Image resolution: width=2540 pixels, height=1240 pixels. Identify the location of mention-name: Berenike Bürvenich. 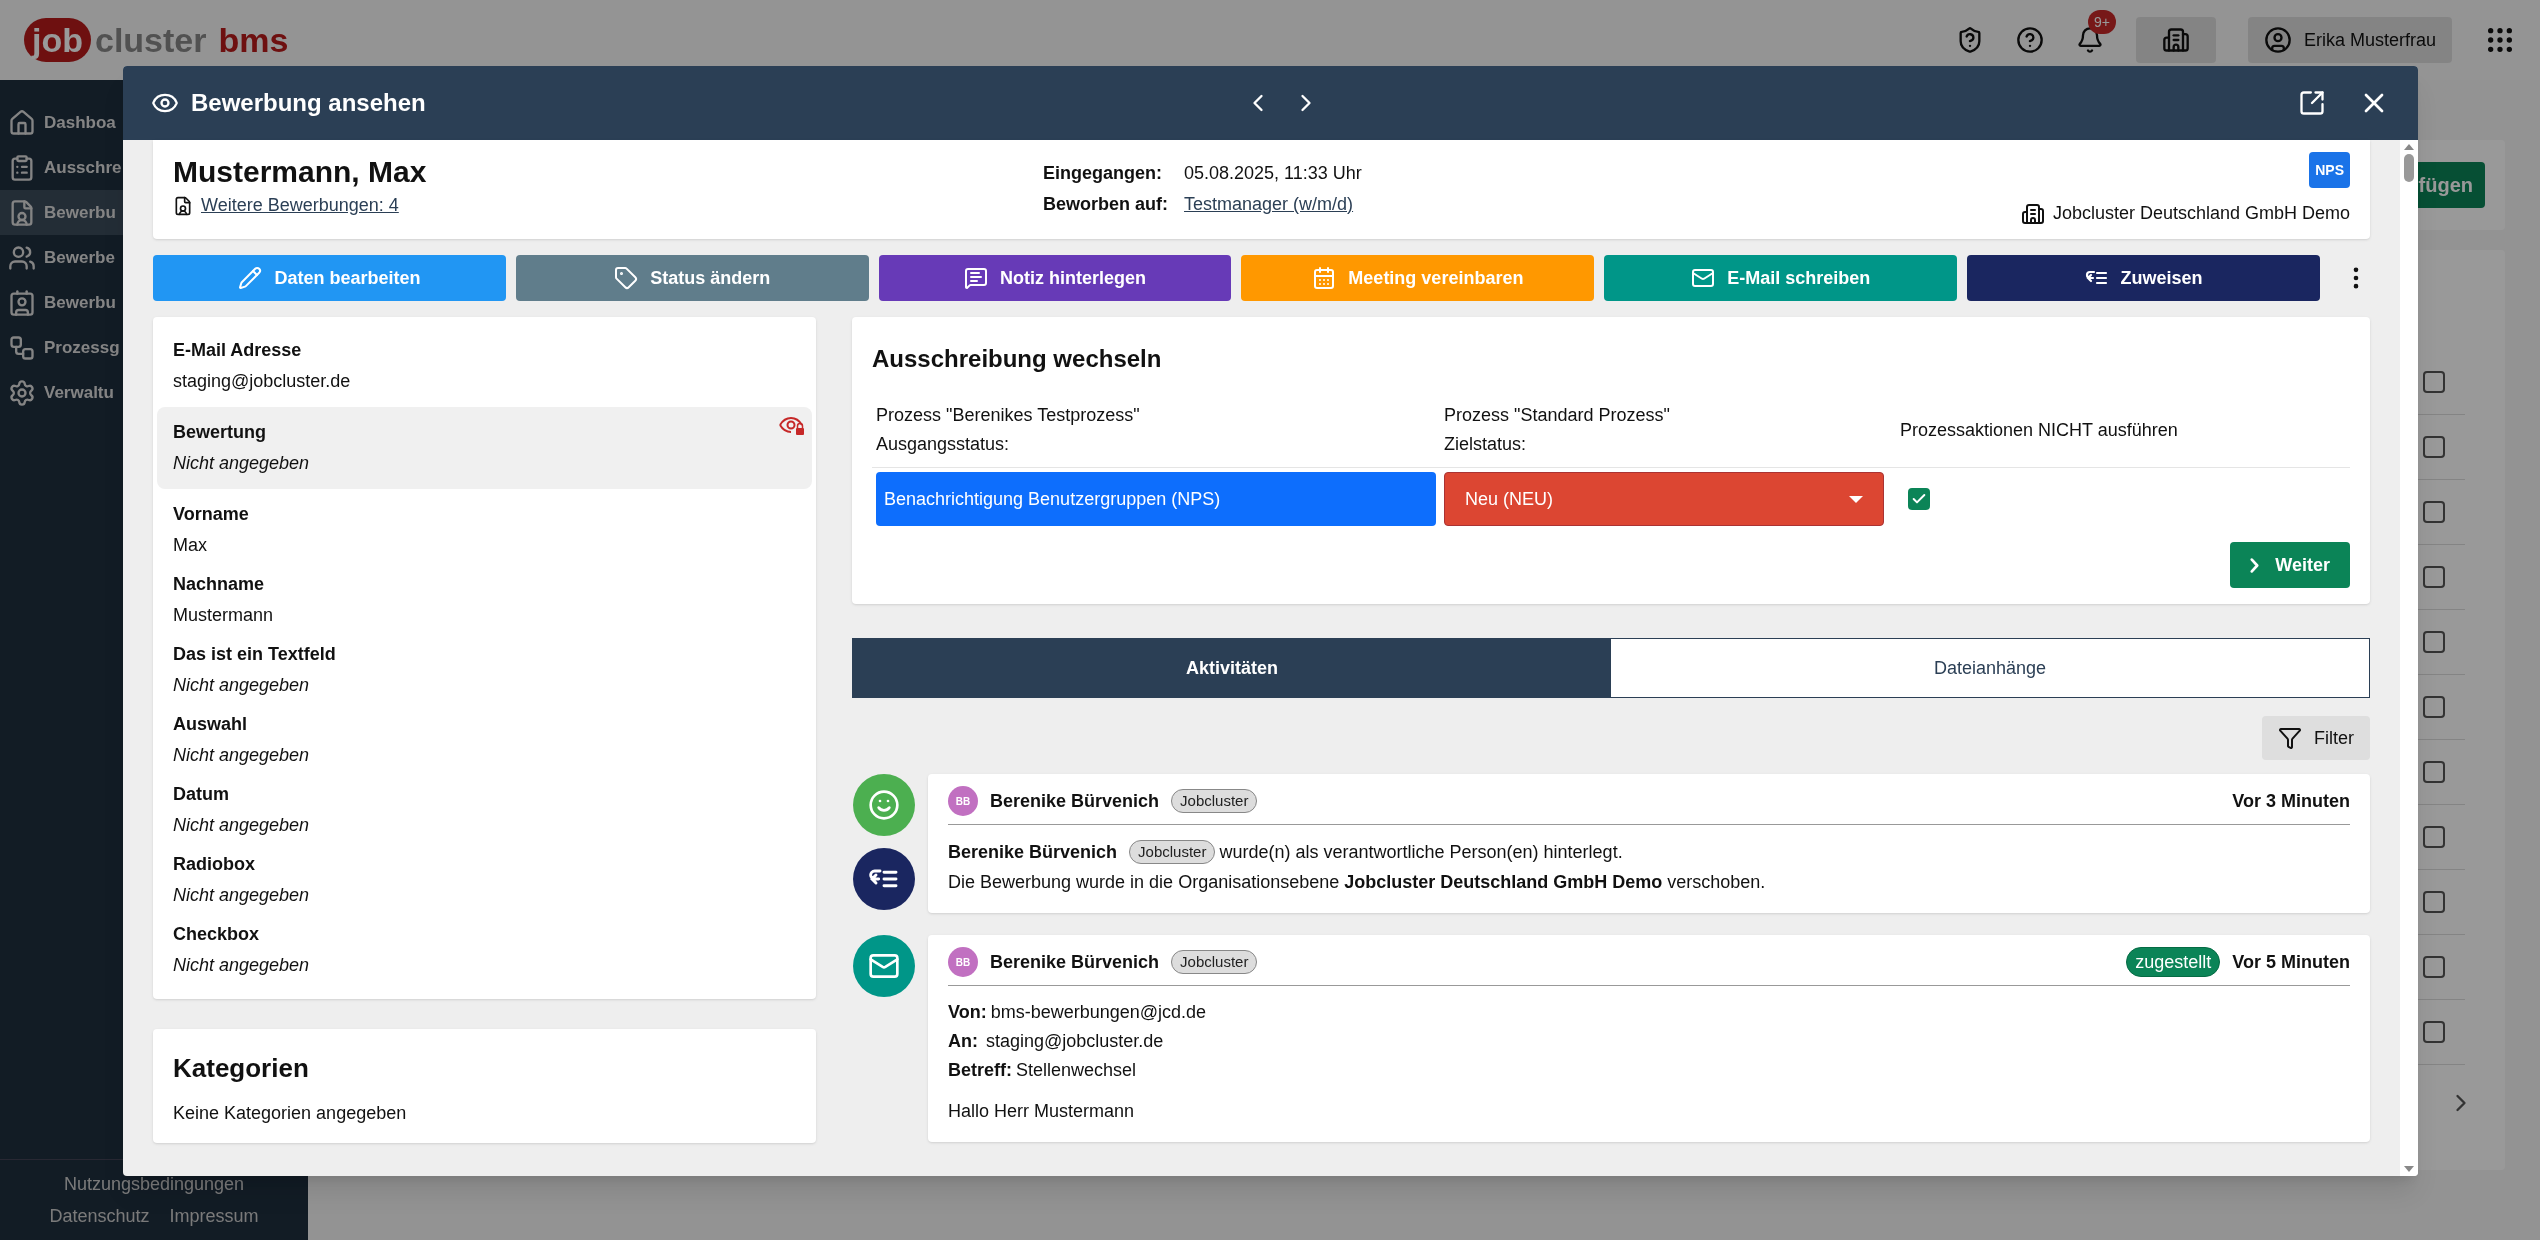
(1033, 852).